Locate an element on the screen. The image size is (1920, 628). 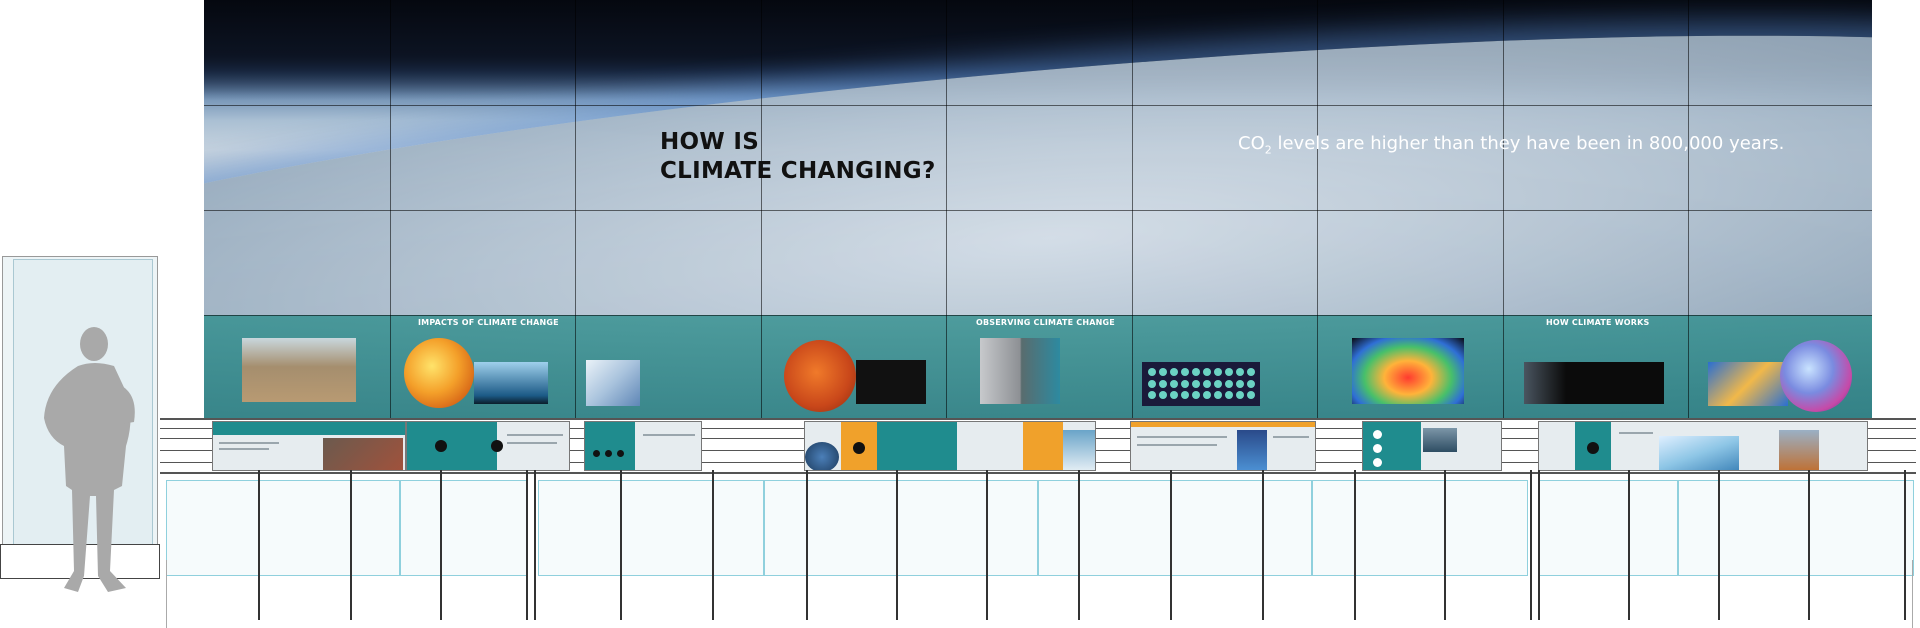
temperature-record-chart is located at coordinates (891, 382).